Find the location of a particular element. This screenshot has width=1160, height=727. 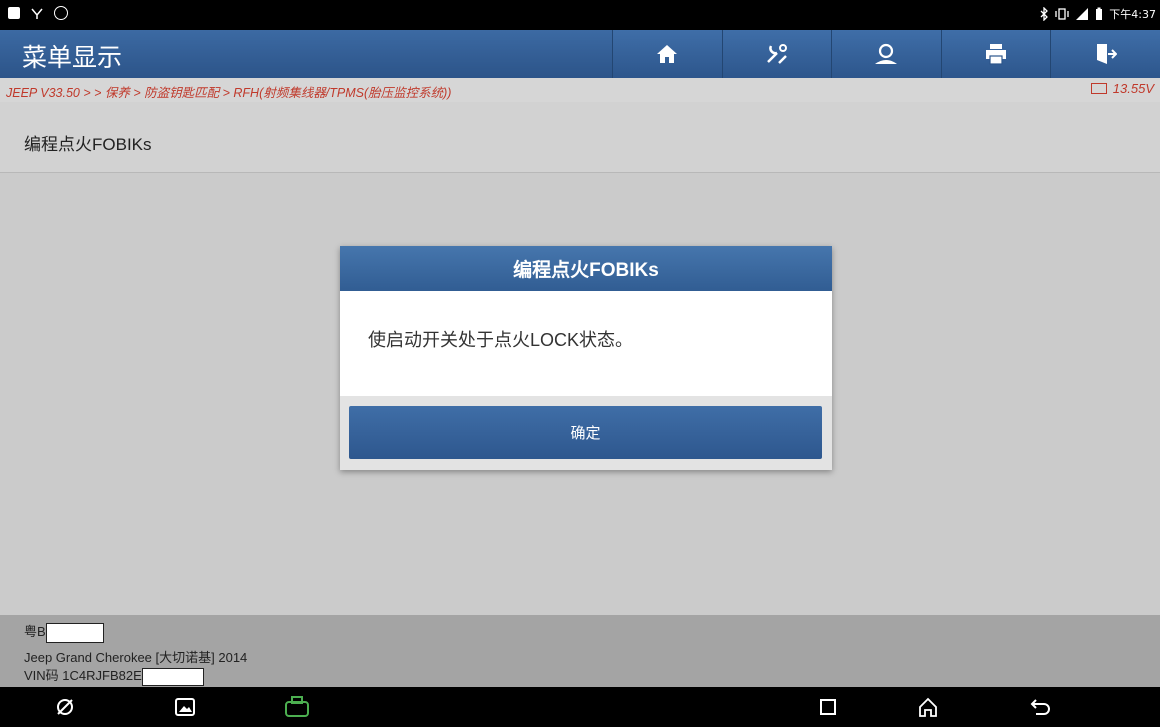

status-left is located at coordinates (38, 13).